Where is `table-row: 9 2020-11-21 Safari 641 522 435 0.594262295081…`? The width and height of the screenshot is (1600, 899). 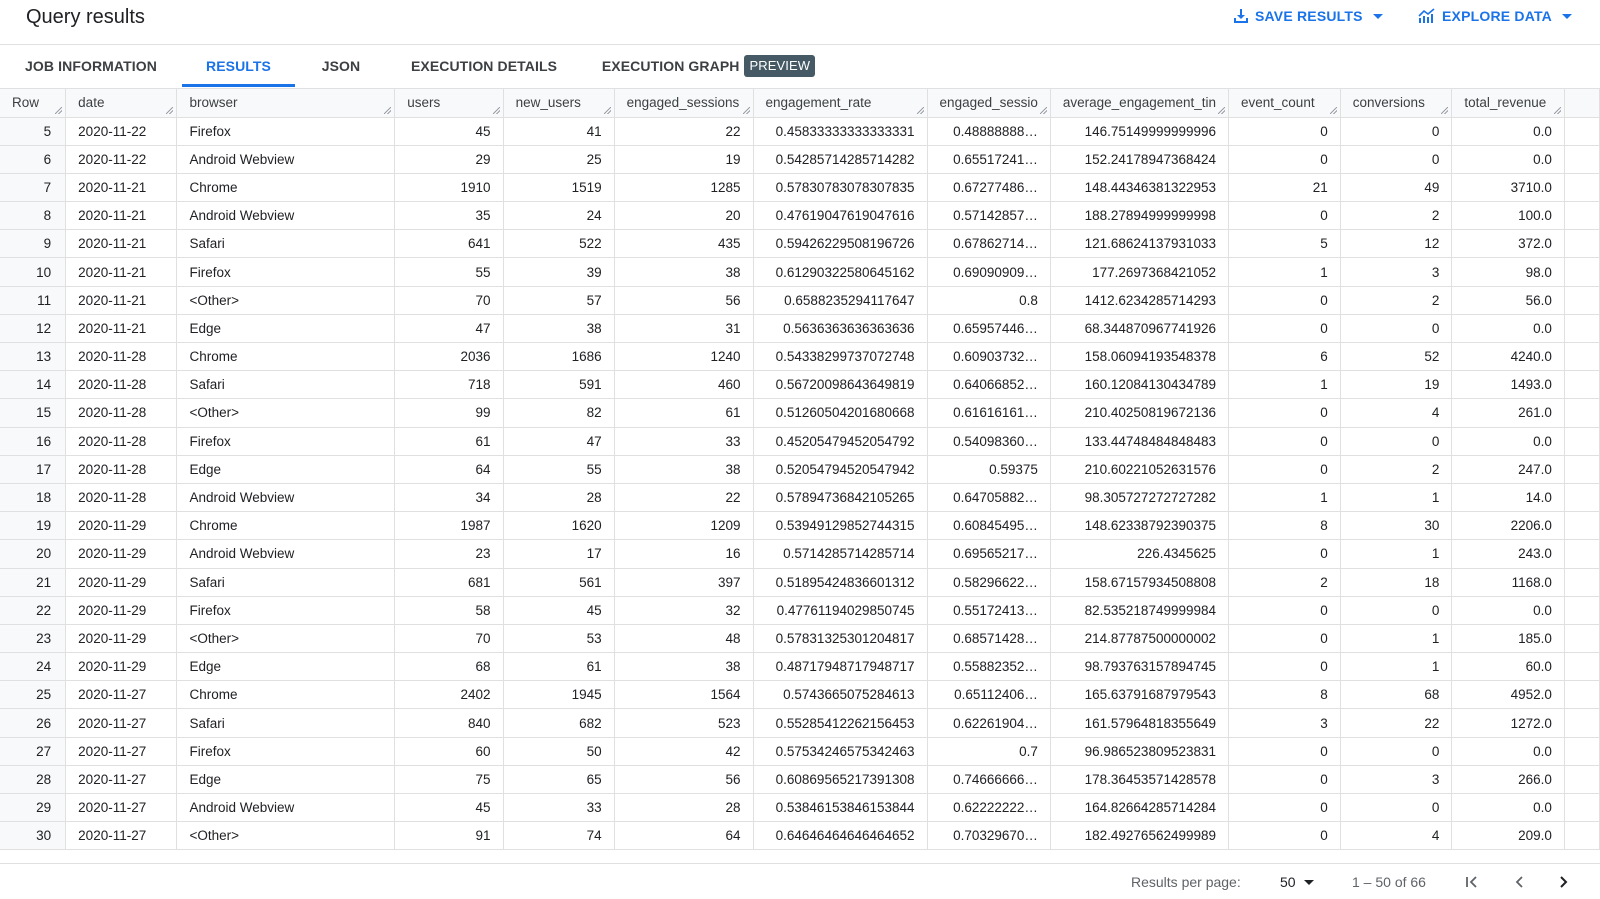
table-row: 9 2020-11-21 Safari 641 522 435 0.594262295081… is located at coordinates (800, 244).